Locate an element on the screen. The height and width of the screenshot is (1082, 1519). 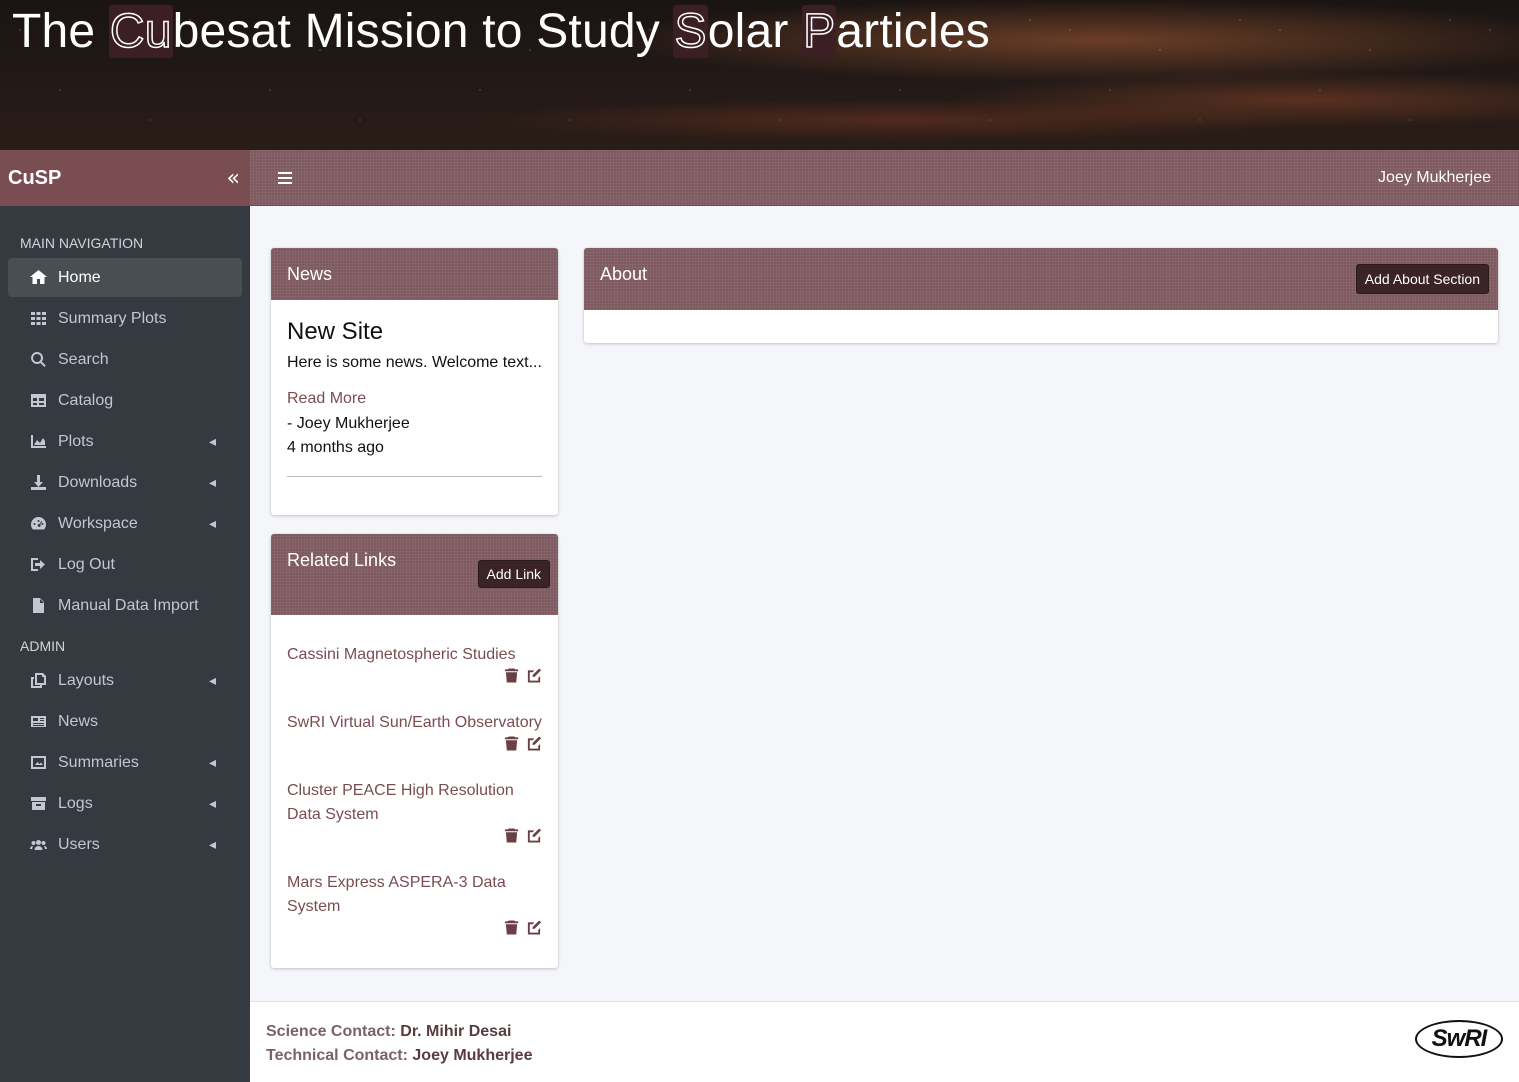
sidebar-item-log-out: Log Out is located at coordinates (125, 564).